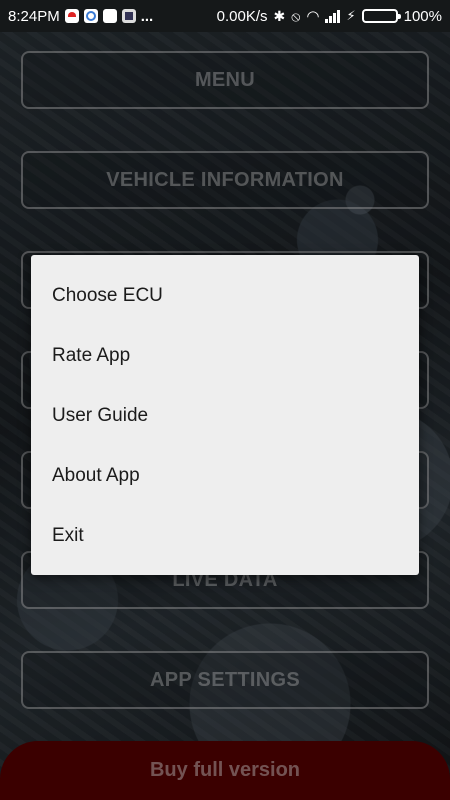  I want to click on cell-signal-icon, so click(333, 16).